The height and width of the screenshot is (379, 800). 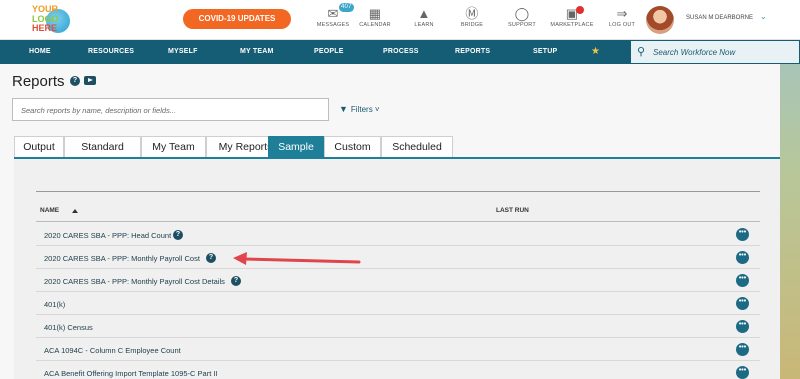 What do you see at coordinates (622, 13) in the screenshot?
I see `logout-icon: ⇒` at bounding box center [622, 13].